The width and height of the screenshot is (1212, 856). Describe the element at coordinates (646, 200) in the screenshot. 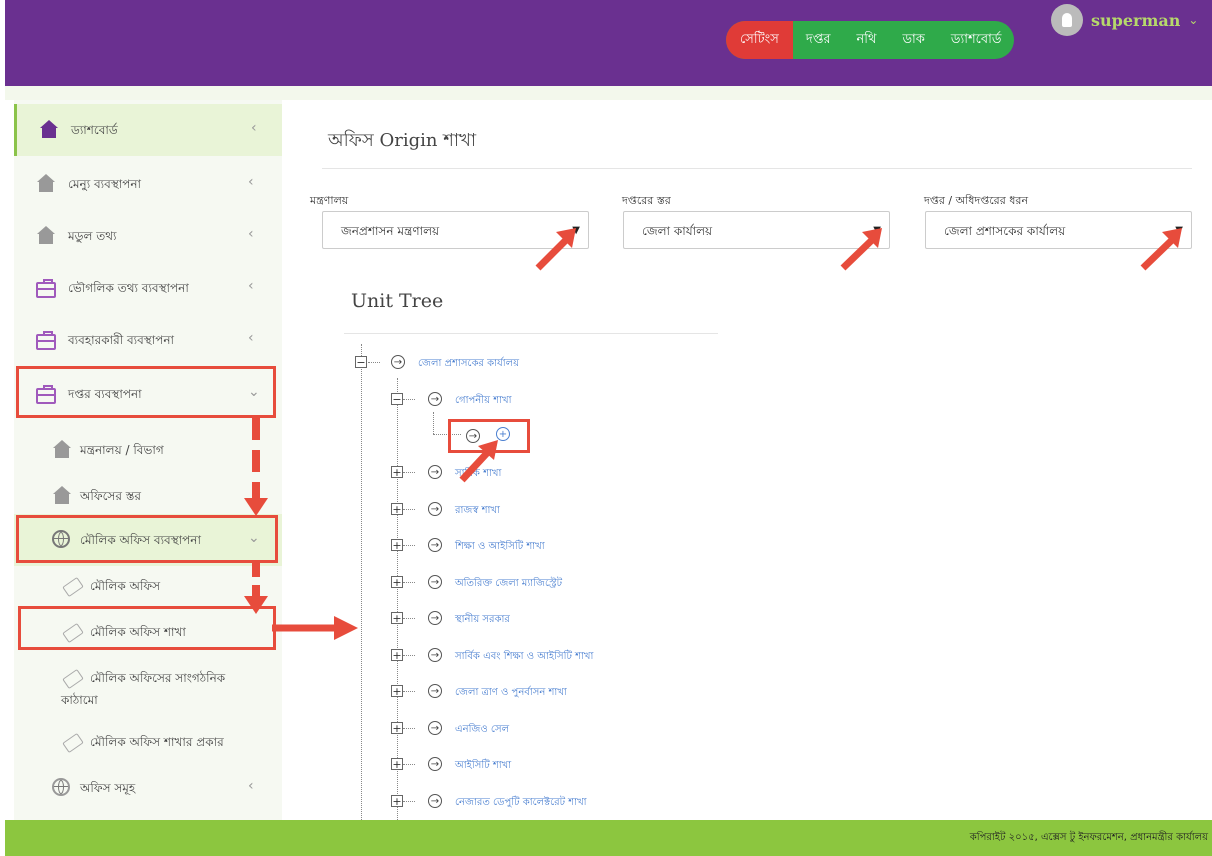

I see `office-layer-label: দপ্তরের স্তর` at that location.